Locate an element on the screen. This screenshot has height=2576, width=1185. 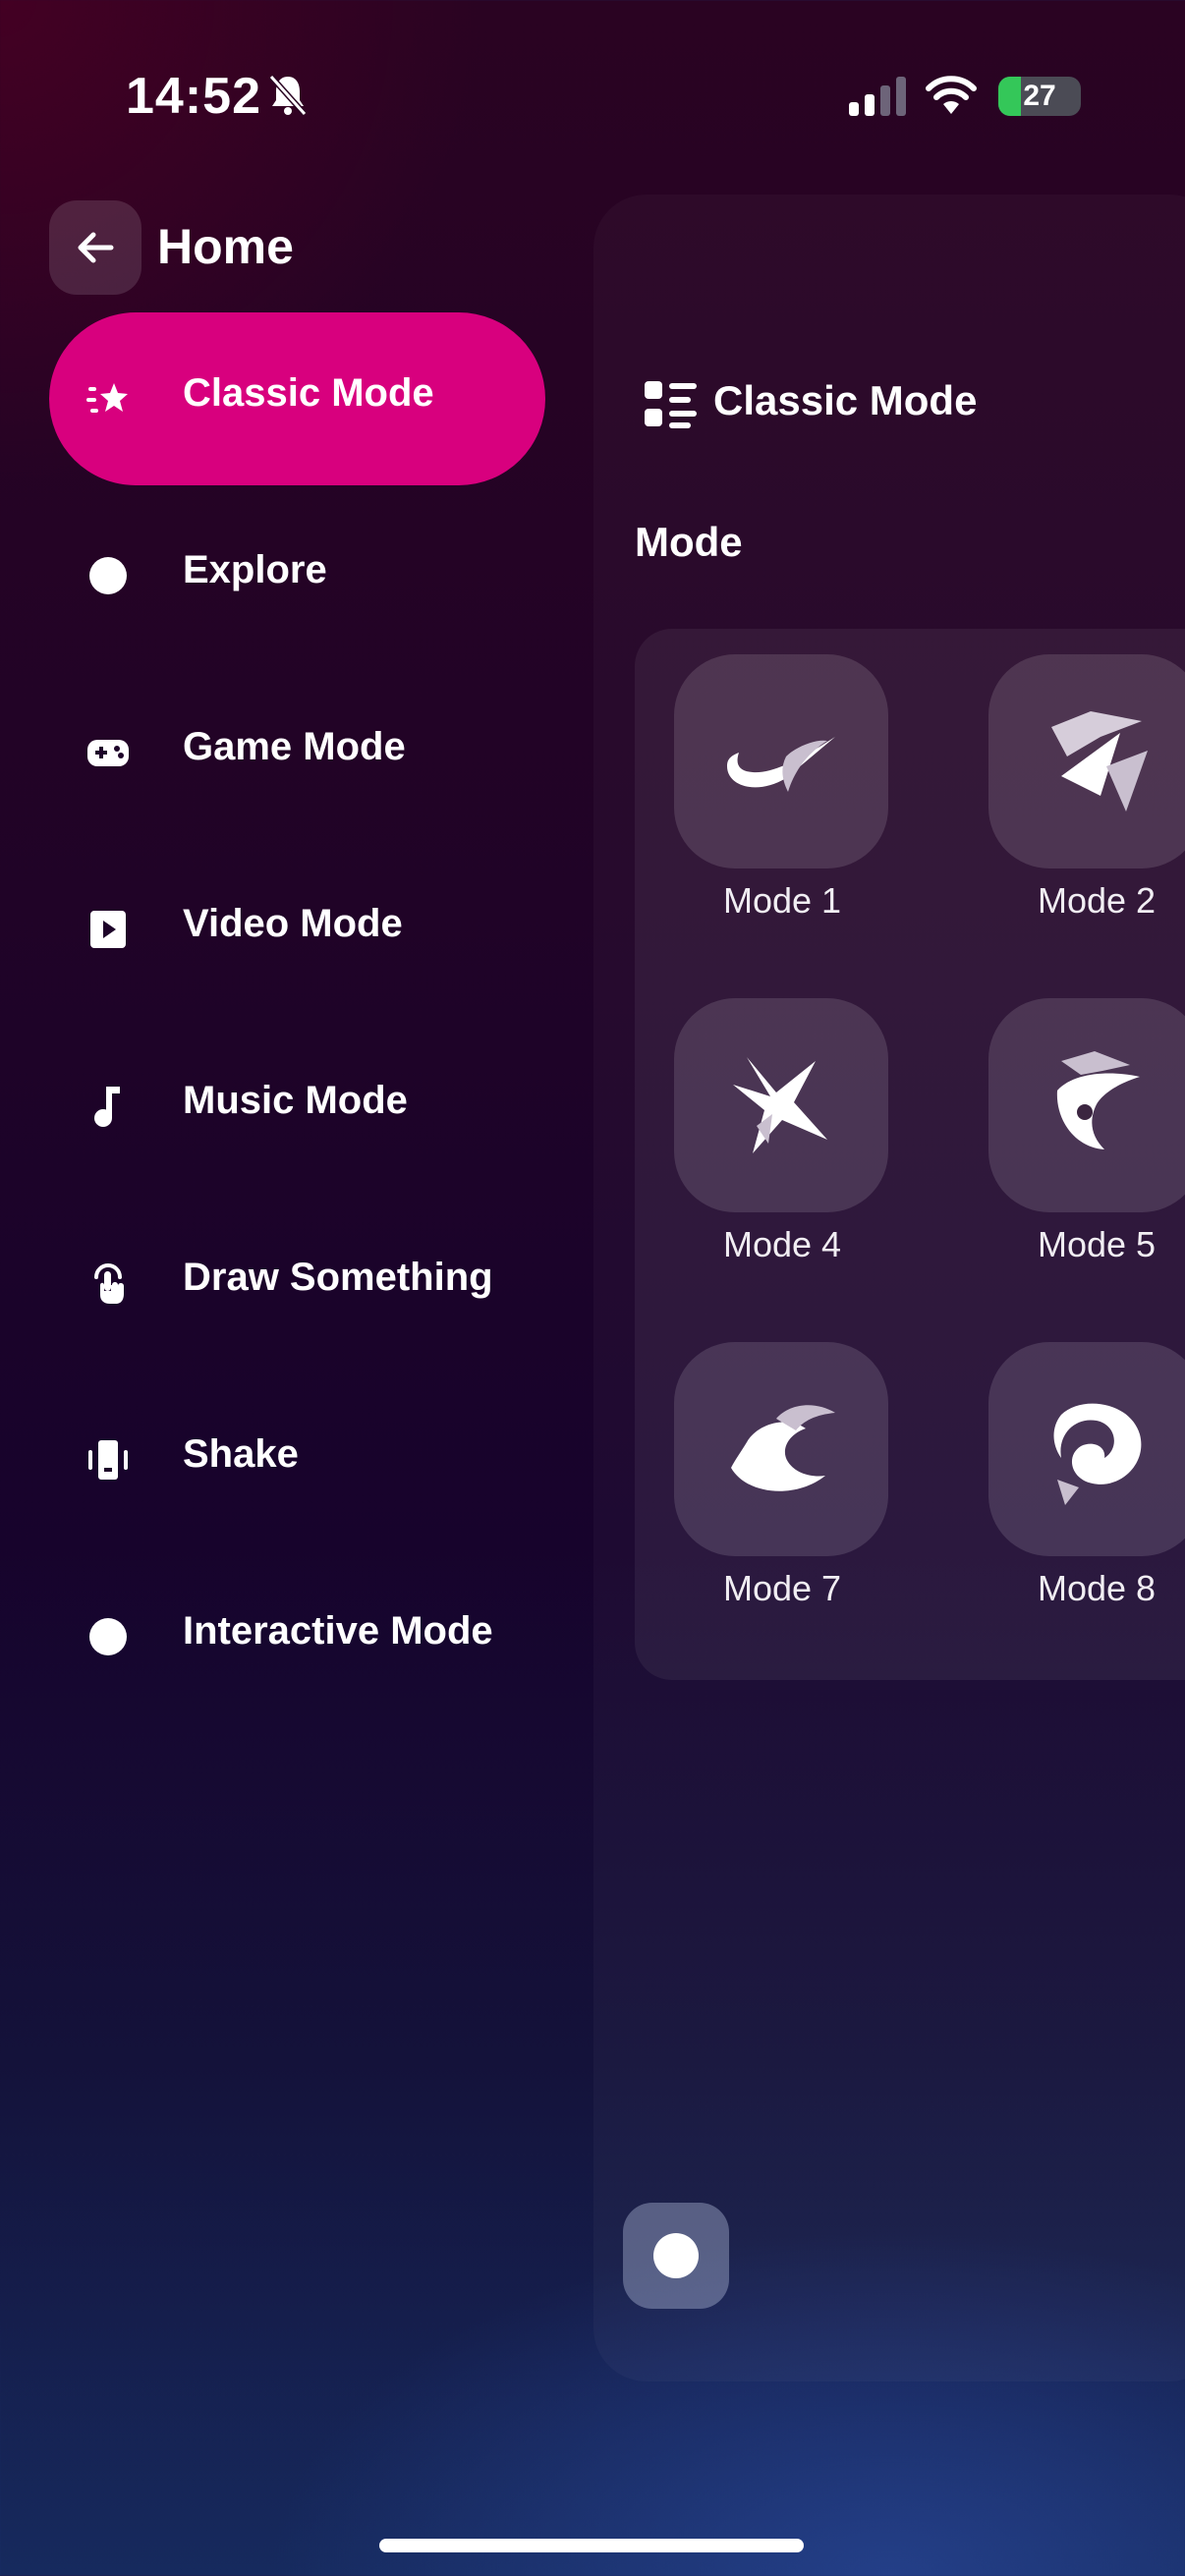
sidebar-item-interactive-mode: Interactive Mode is located at coordinates (297, 1636).